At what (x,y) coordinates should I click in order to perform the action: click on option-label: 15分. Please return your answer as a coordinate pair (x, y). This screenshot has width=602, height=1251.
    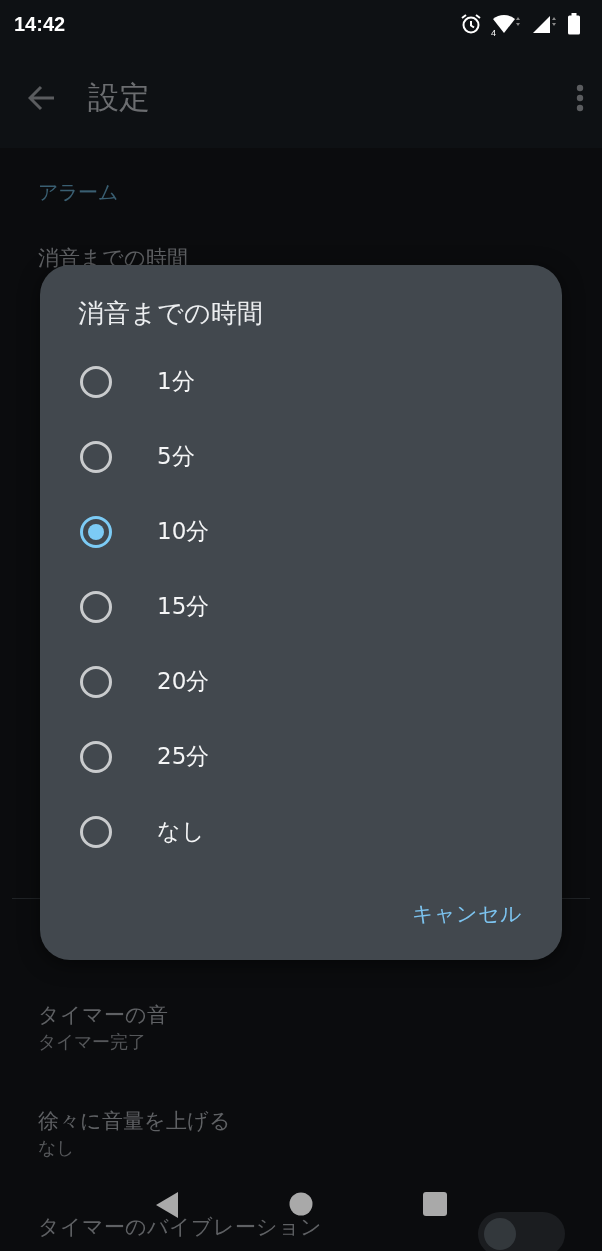
    Looking at the image, I should click on (183, 606).